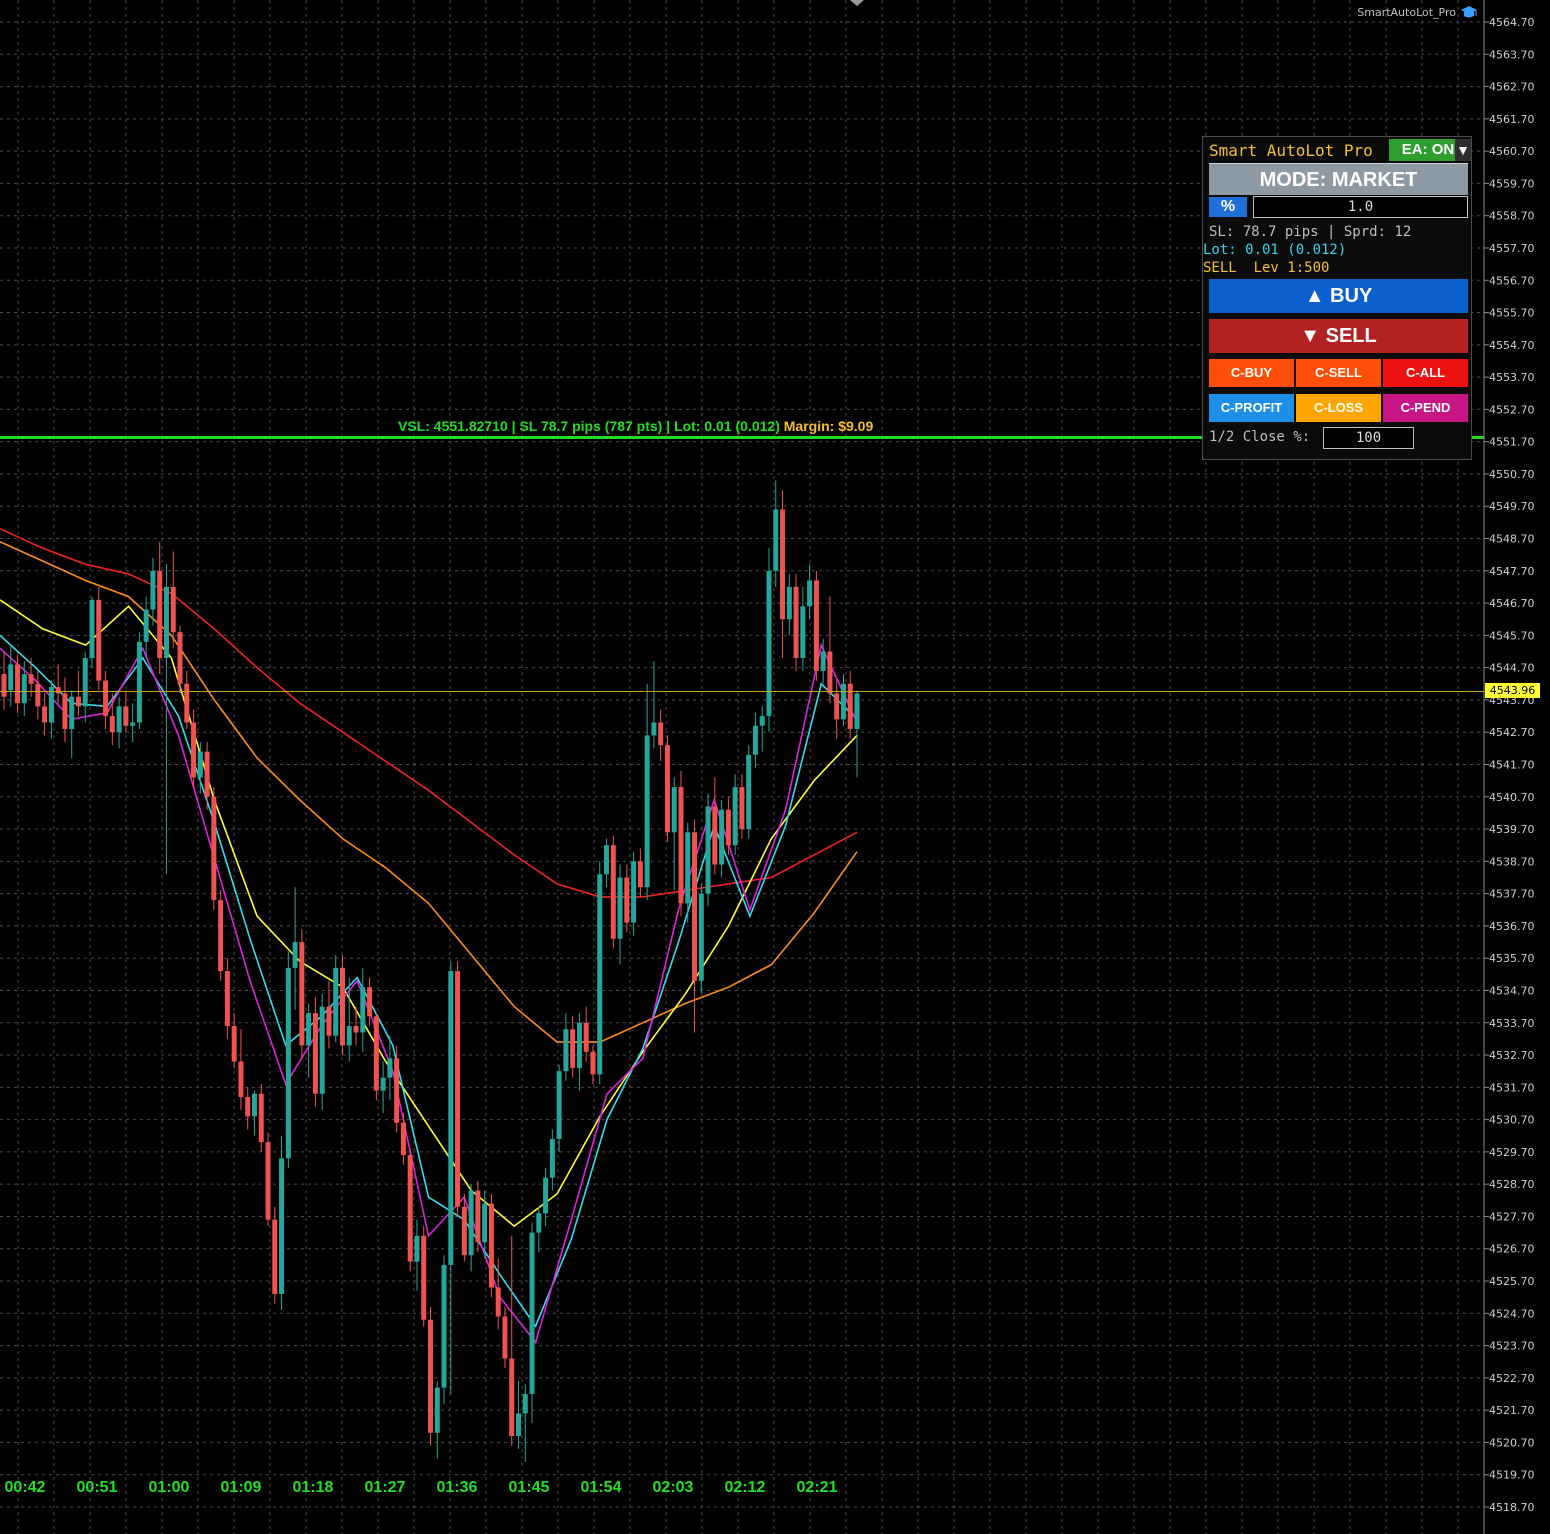 Image resolution: width=1550 pixels, height=1534 pixels. I want to click on mode-button: MODE: MARKET, so click(1338, 179).